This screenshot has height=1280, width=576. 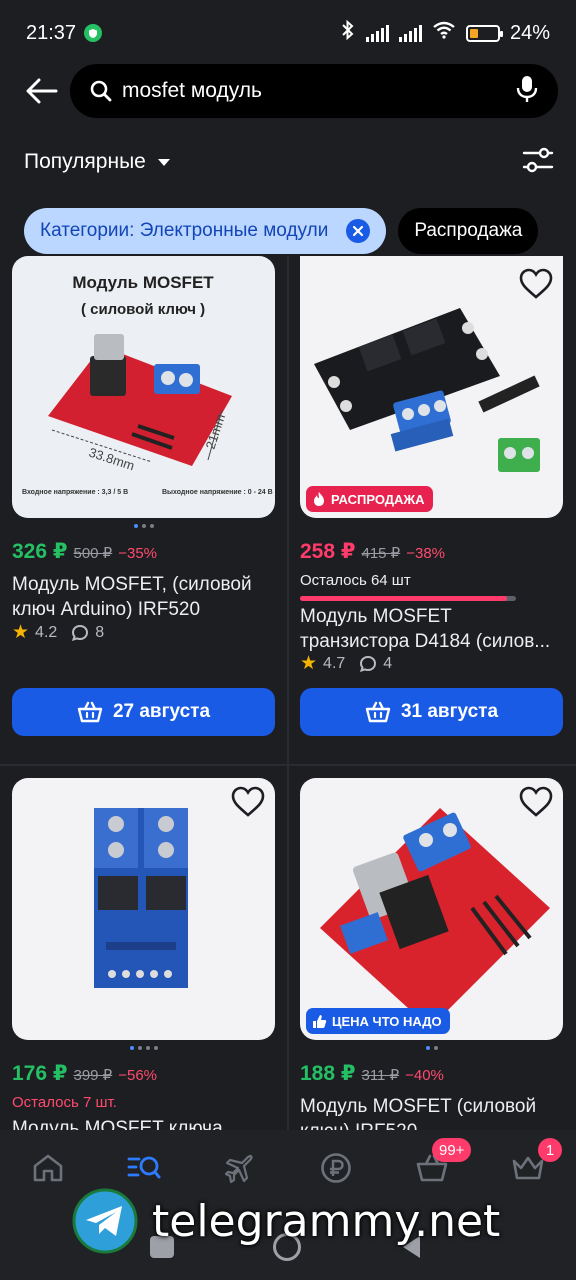 What do you see at coordinates (144, 1123) in the screenshot?
I see `product-title: Модуль MOSFET ключа` at bounding box center [144, 1123].